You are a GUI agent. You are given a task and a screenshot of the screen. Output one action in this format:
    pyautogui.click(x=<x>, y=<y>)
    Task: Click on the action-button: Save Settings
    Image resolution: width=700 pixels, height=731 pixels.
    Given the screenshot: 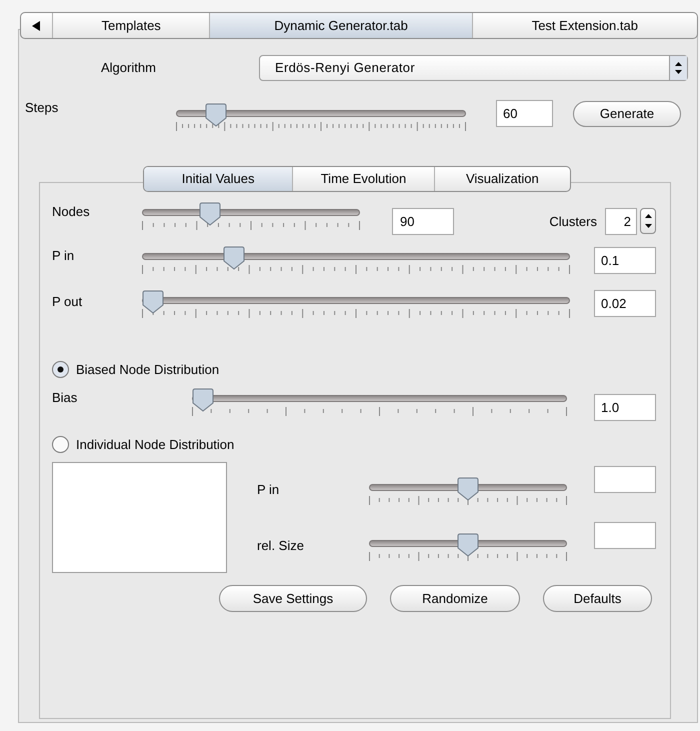 What is the action you would take?
    pyautogui.click(x=293, y=598)
    